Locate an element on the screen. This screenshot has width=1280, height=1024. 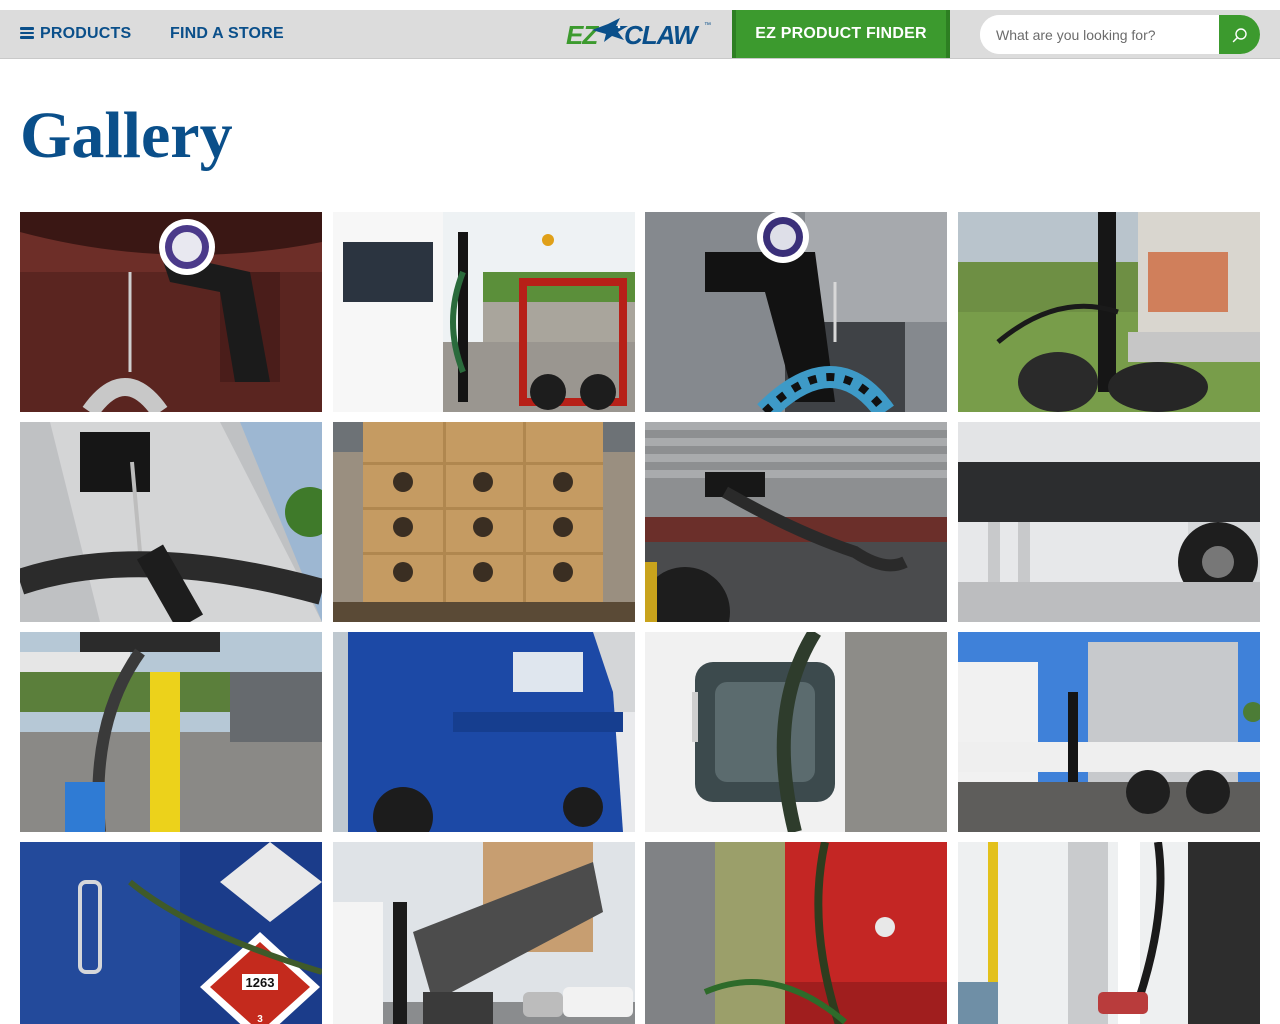
search-input is located at coordinates (1099, 34).